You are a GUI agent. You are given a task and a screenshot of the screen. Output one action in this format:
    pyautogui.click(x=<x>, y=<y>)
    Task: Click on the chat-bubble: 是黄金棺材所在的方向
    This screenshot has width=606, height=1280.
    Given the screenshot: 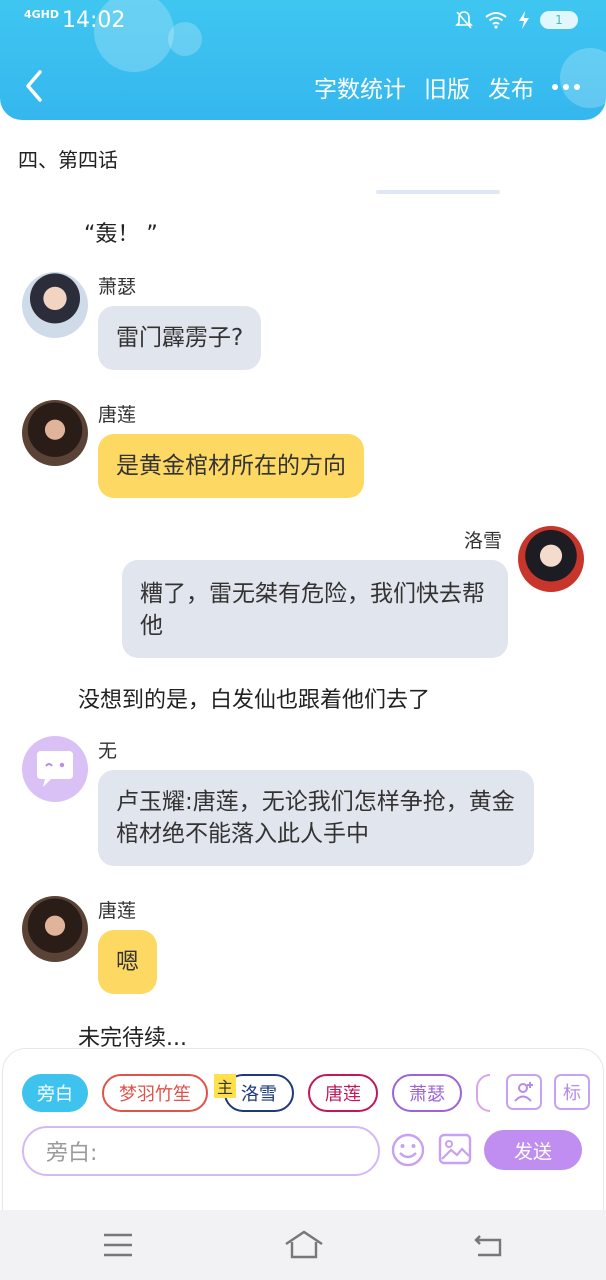 What is the action you would take?
    pyautogui.click(x=231, y=466)
    